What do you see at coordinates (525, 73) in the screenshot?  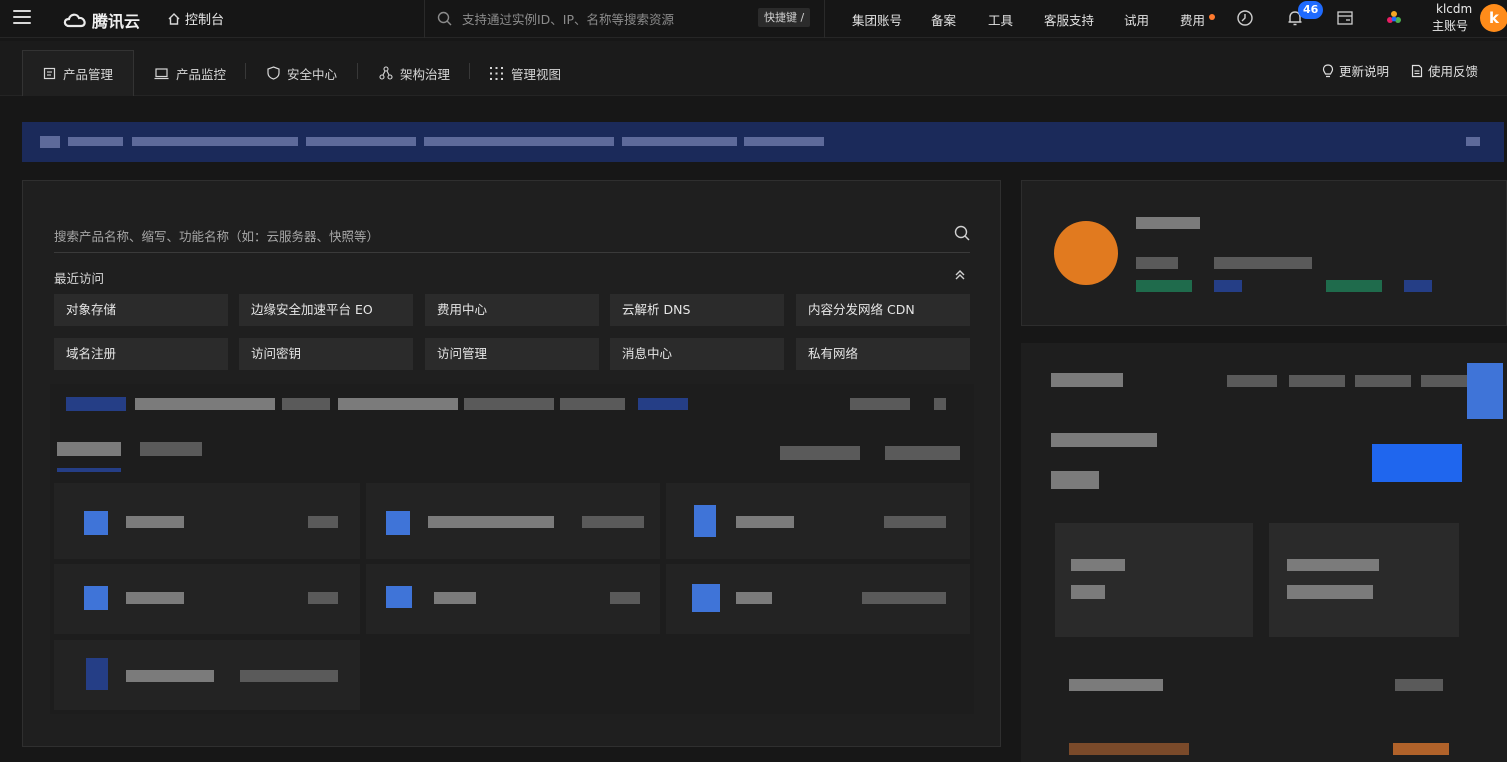 I see `tab-management-view: 管理视图` at bounding box center [525, 73].